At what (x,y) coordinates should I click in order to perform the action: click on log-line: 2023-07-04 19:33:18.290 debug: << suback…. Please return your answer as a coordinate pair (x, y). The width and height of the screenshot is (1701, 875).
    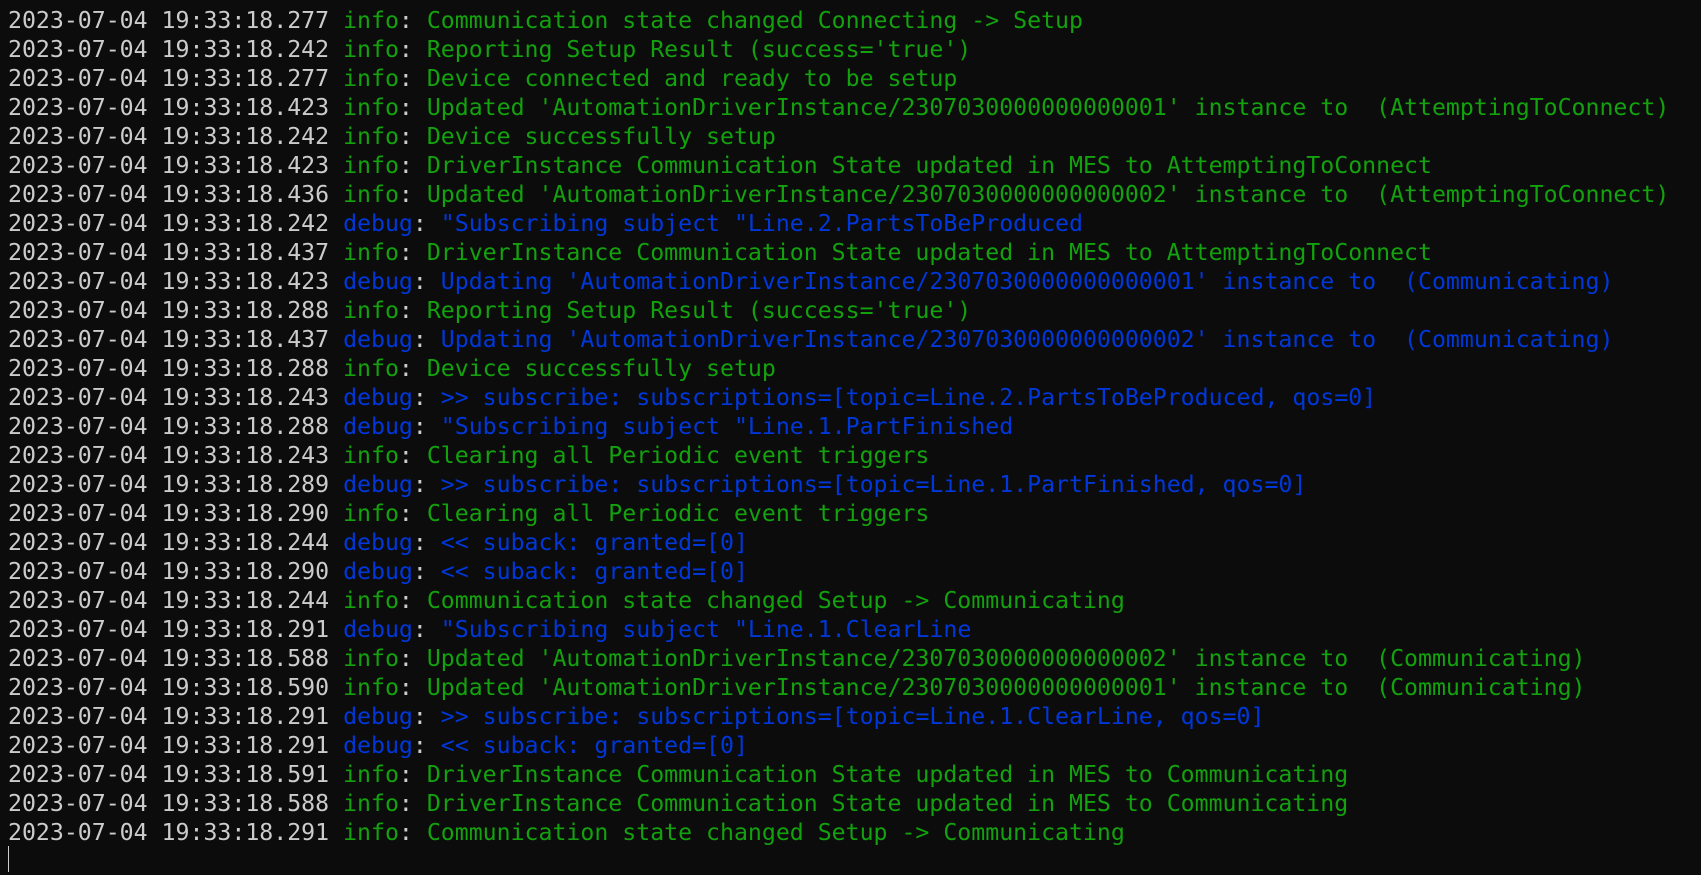
    Looking at the image, I should click on (853, 571).